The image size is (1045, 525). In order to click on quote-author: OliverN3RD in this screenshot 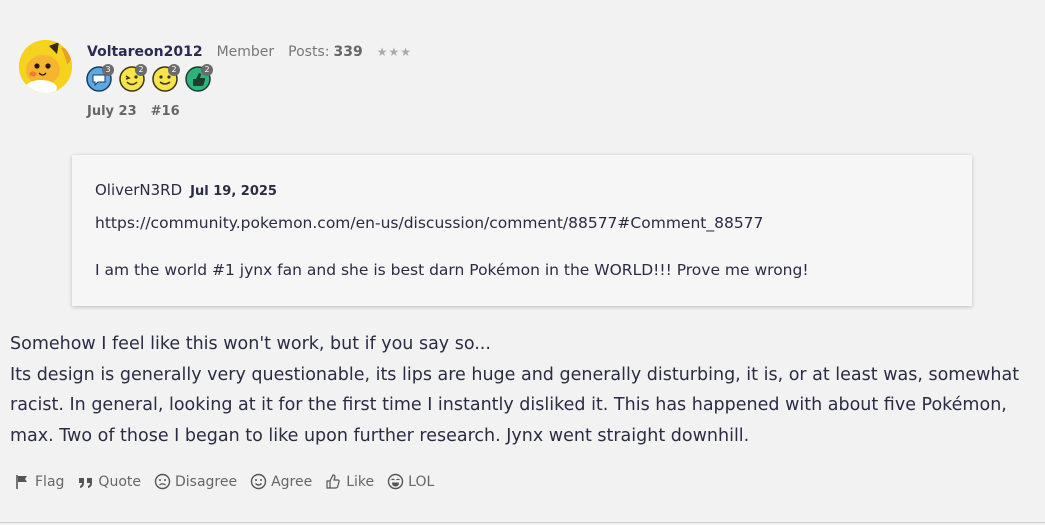, I will do `click(138, 190)`.